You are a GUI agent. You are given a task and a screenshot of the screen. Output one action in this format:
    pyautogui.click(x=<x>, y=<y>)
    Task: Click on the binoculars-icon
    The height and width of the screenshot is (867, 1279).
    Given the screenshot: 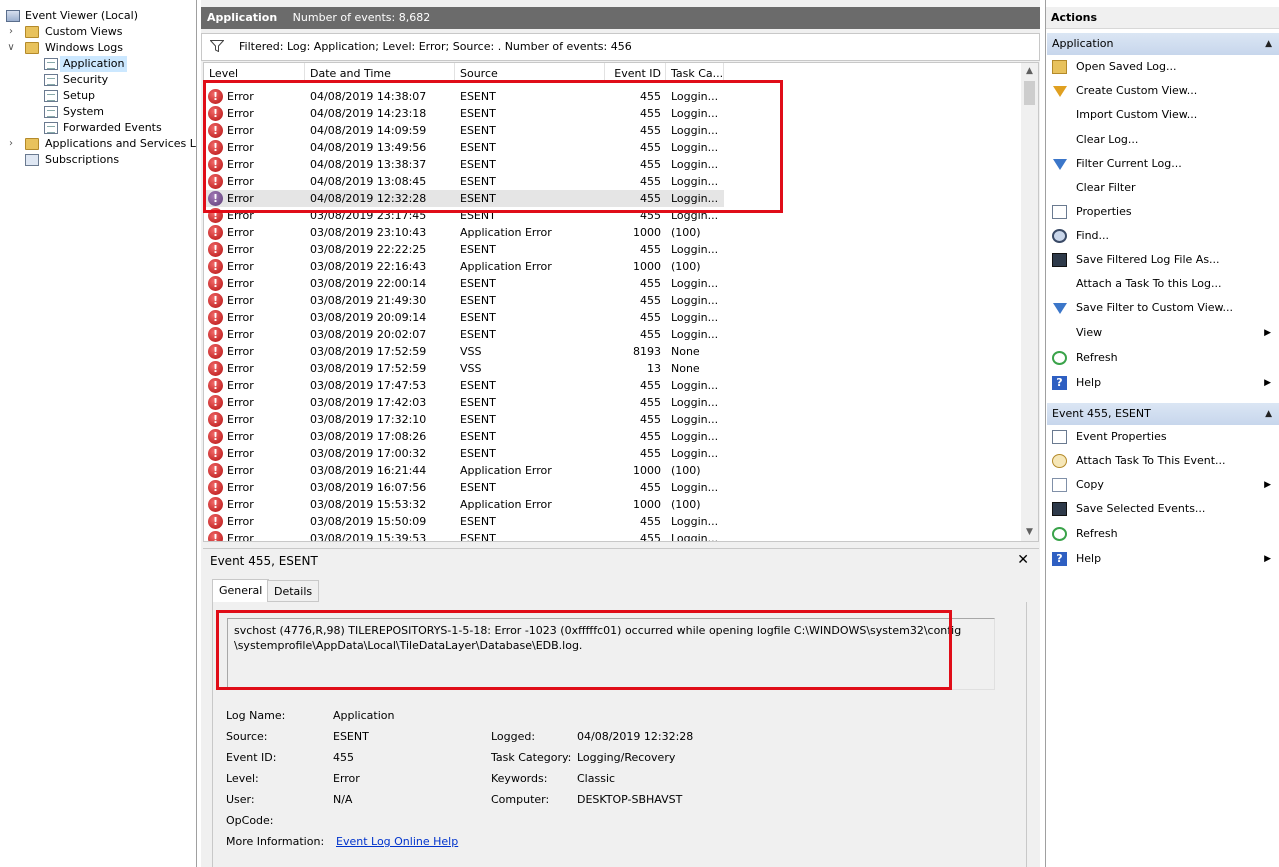 What is the action you would take?
    pyautogui.click(x=1059, y=236)
    